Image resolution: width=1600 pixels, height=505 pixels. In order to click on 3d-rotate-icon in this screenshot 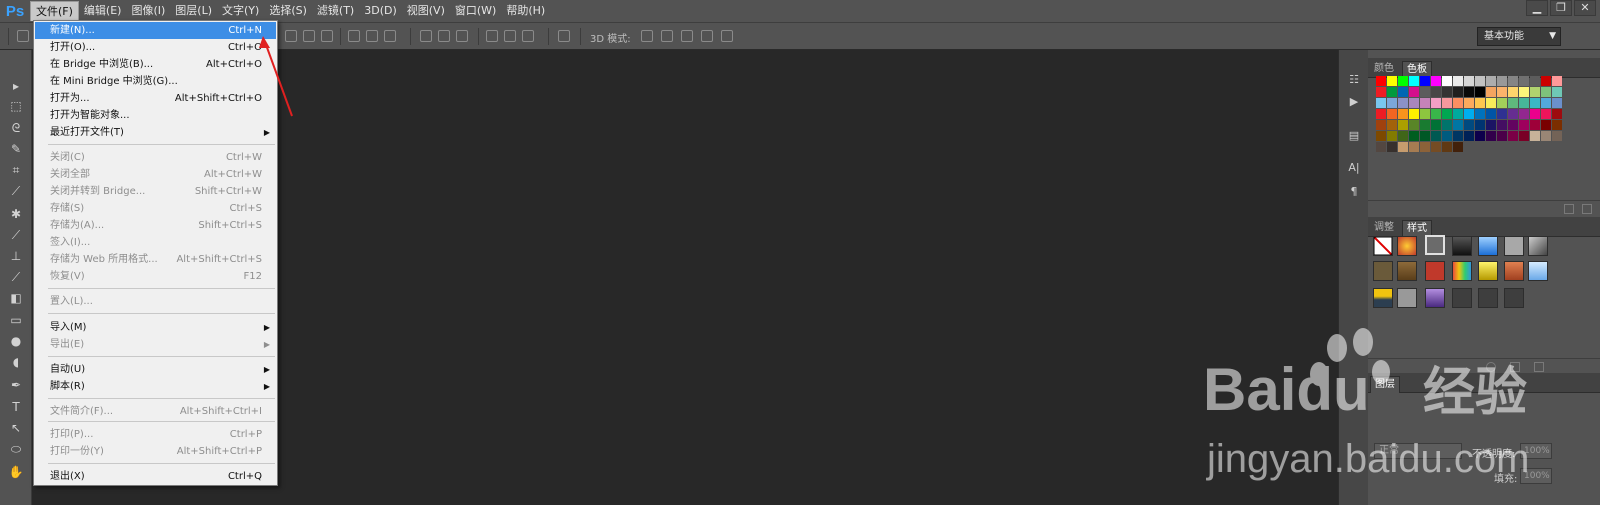, I will do `click(647, 36)`.